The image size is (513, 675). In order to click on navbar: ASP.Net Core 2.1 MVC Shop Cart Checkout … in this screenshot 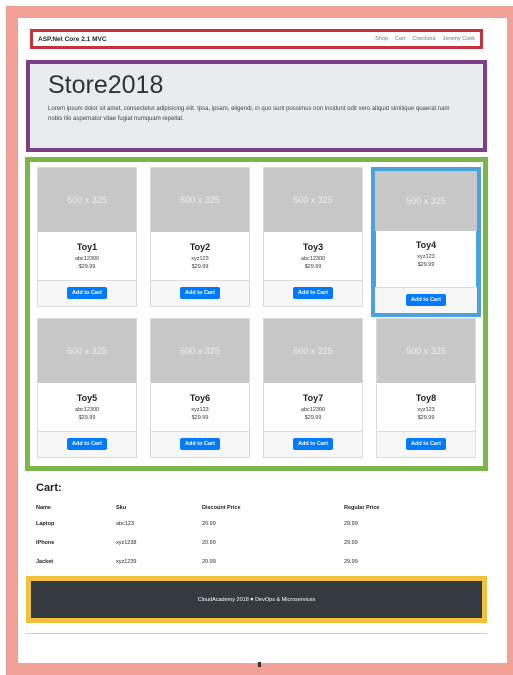, I will do `click(256, 39)`.